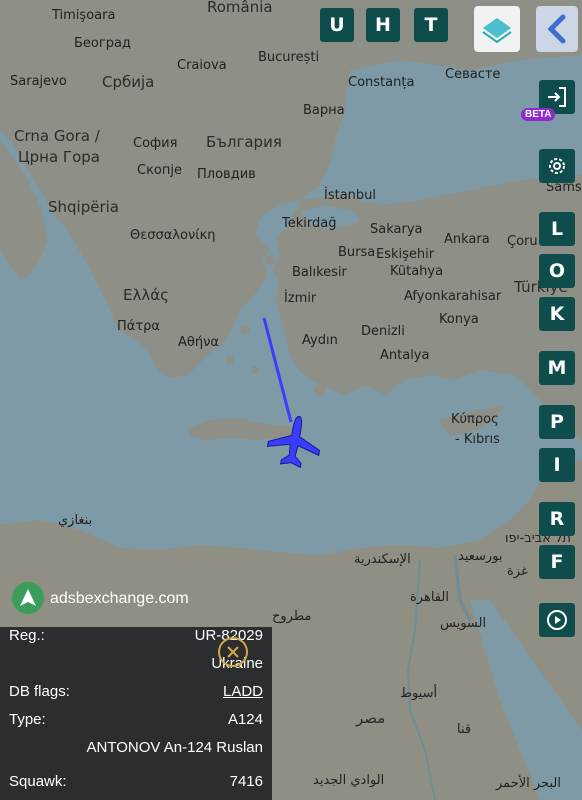 The width and height of the screenshot is (582, 800). Describe the element at coordinates (155, 143) in the screenshot. I see `map-label-sofia: София` at that location.